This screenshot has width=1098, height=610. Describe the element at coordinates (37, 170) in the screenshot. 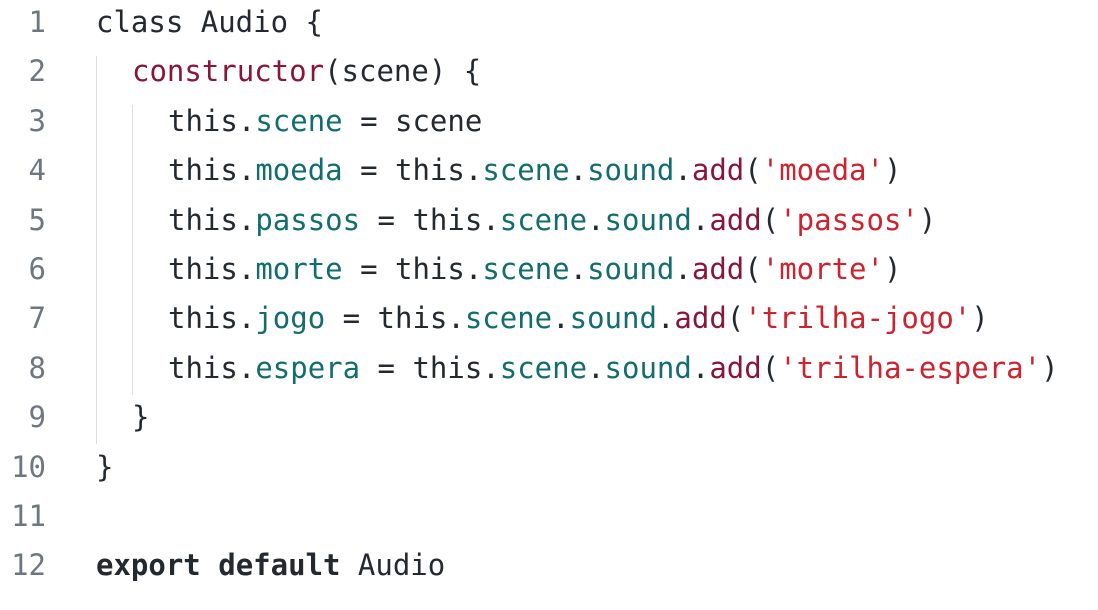

I see `line-number: 4` at that location.